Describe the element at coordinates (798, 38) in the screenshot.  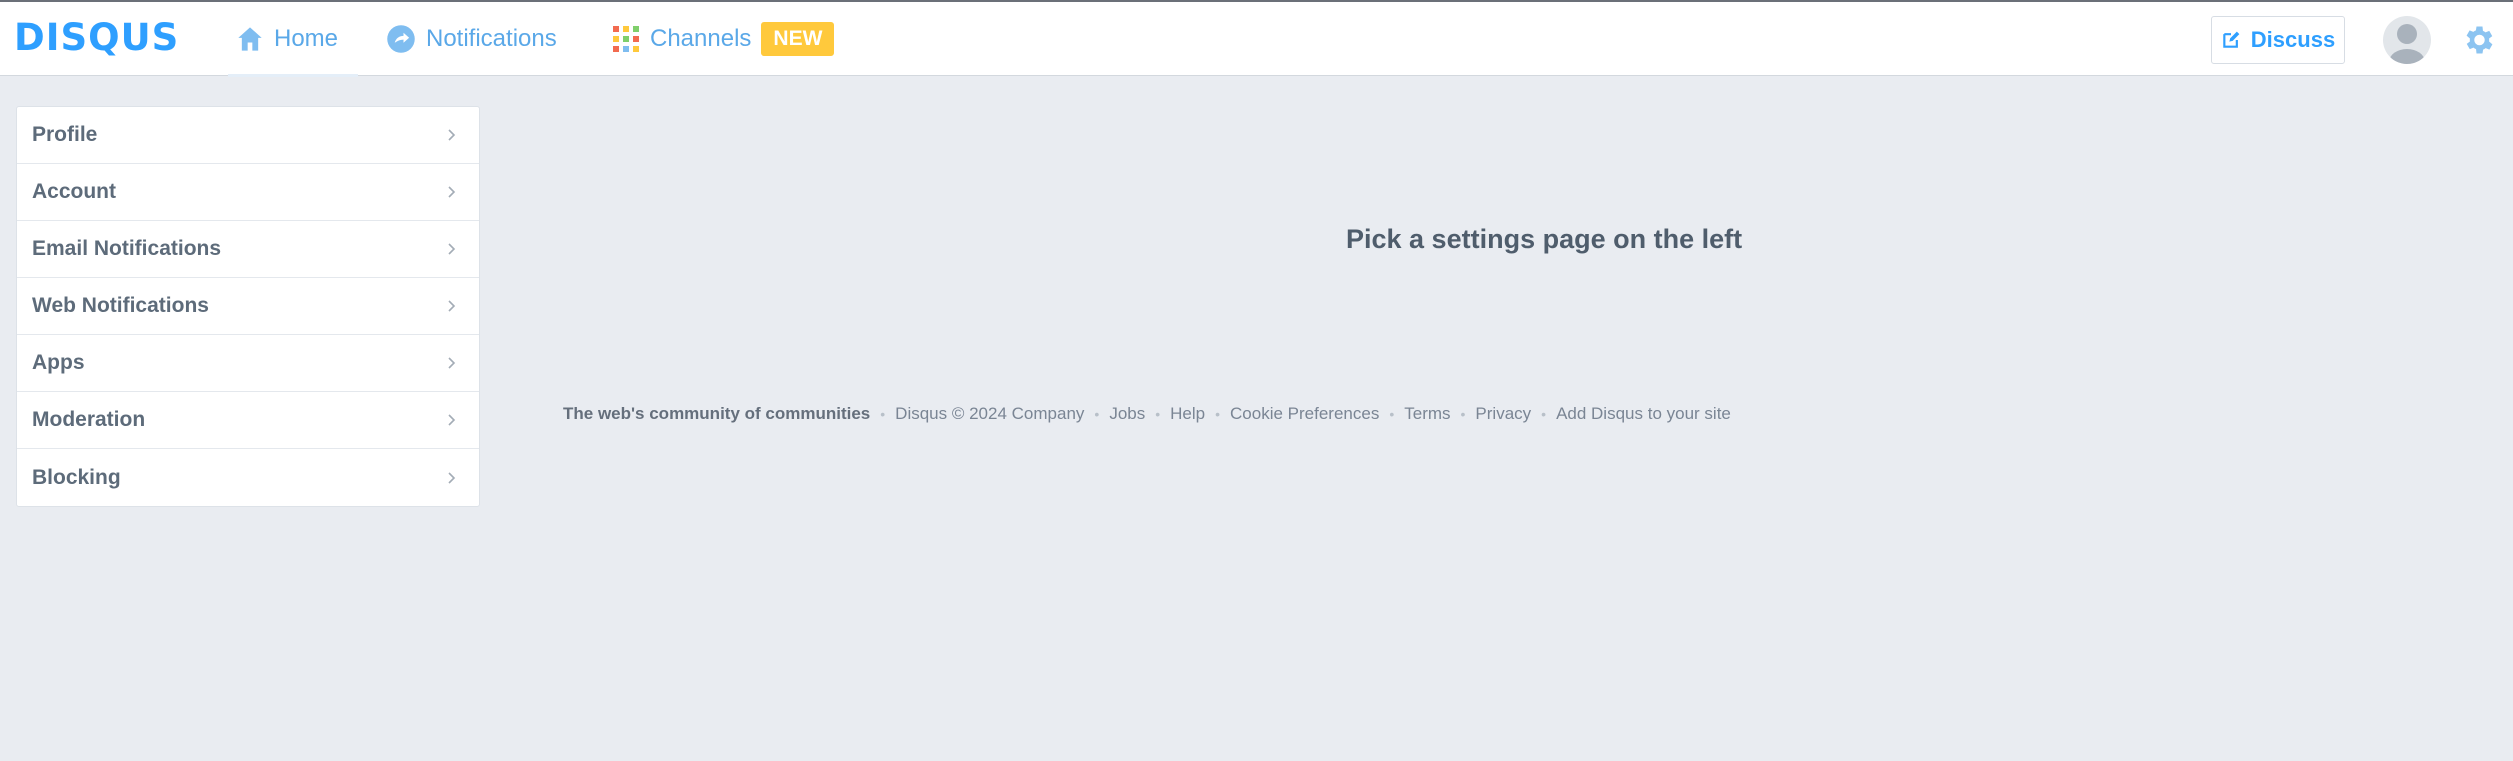
I see `new-badge: NEW` at that location.